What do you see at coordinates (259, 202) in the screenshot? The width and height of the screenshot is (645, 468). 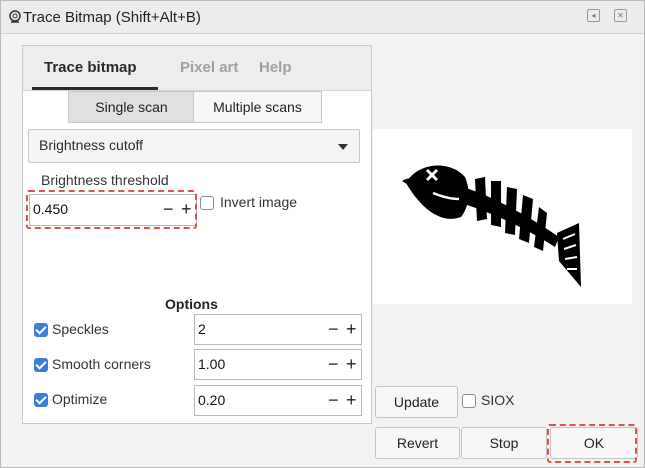 I see `invert-image-label: Invert image` at bounding box center [259, 202].